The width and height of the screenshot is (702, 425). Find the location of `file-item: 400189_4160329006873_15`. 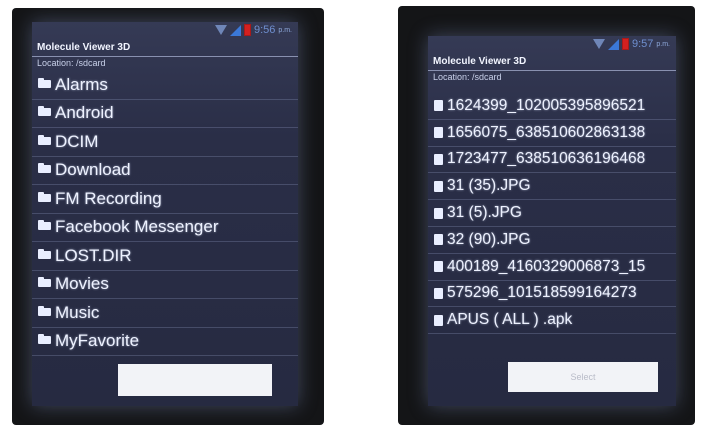

file-item: 400189_4160329006873_15 is located at coordinates (552, 267).